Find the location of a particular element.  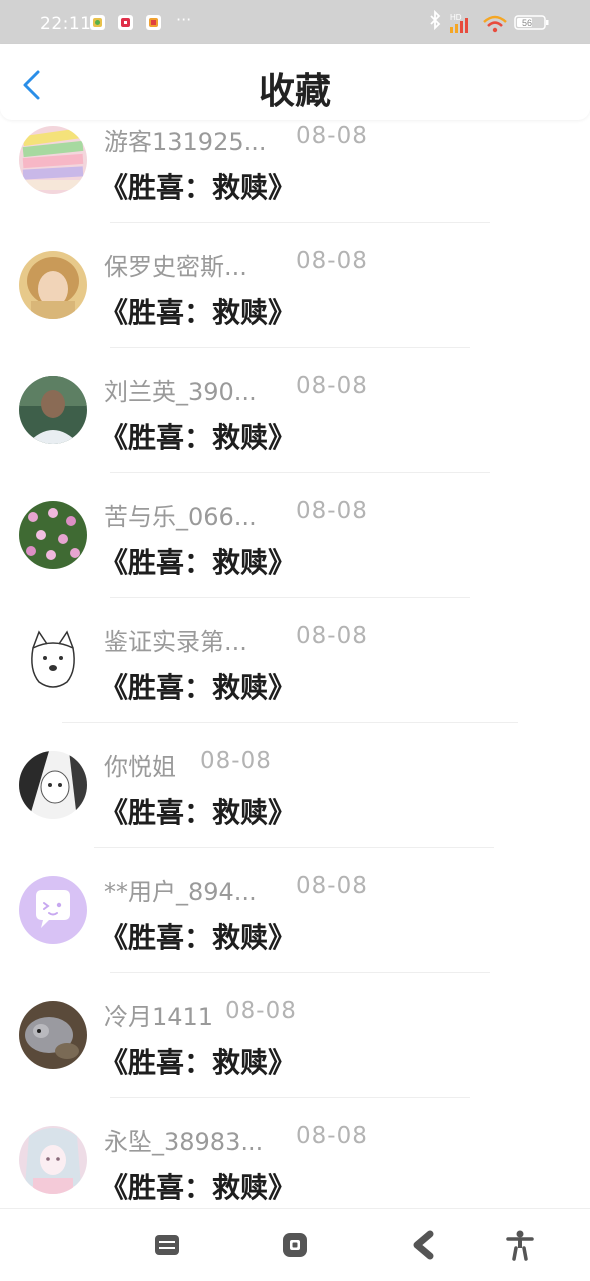

network-label: HD is located at coordinates (456, 17).